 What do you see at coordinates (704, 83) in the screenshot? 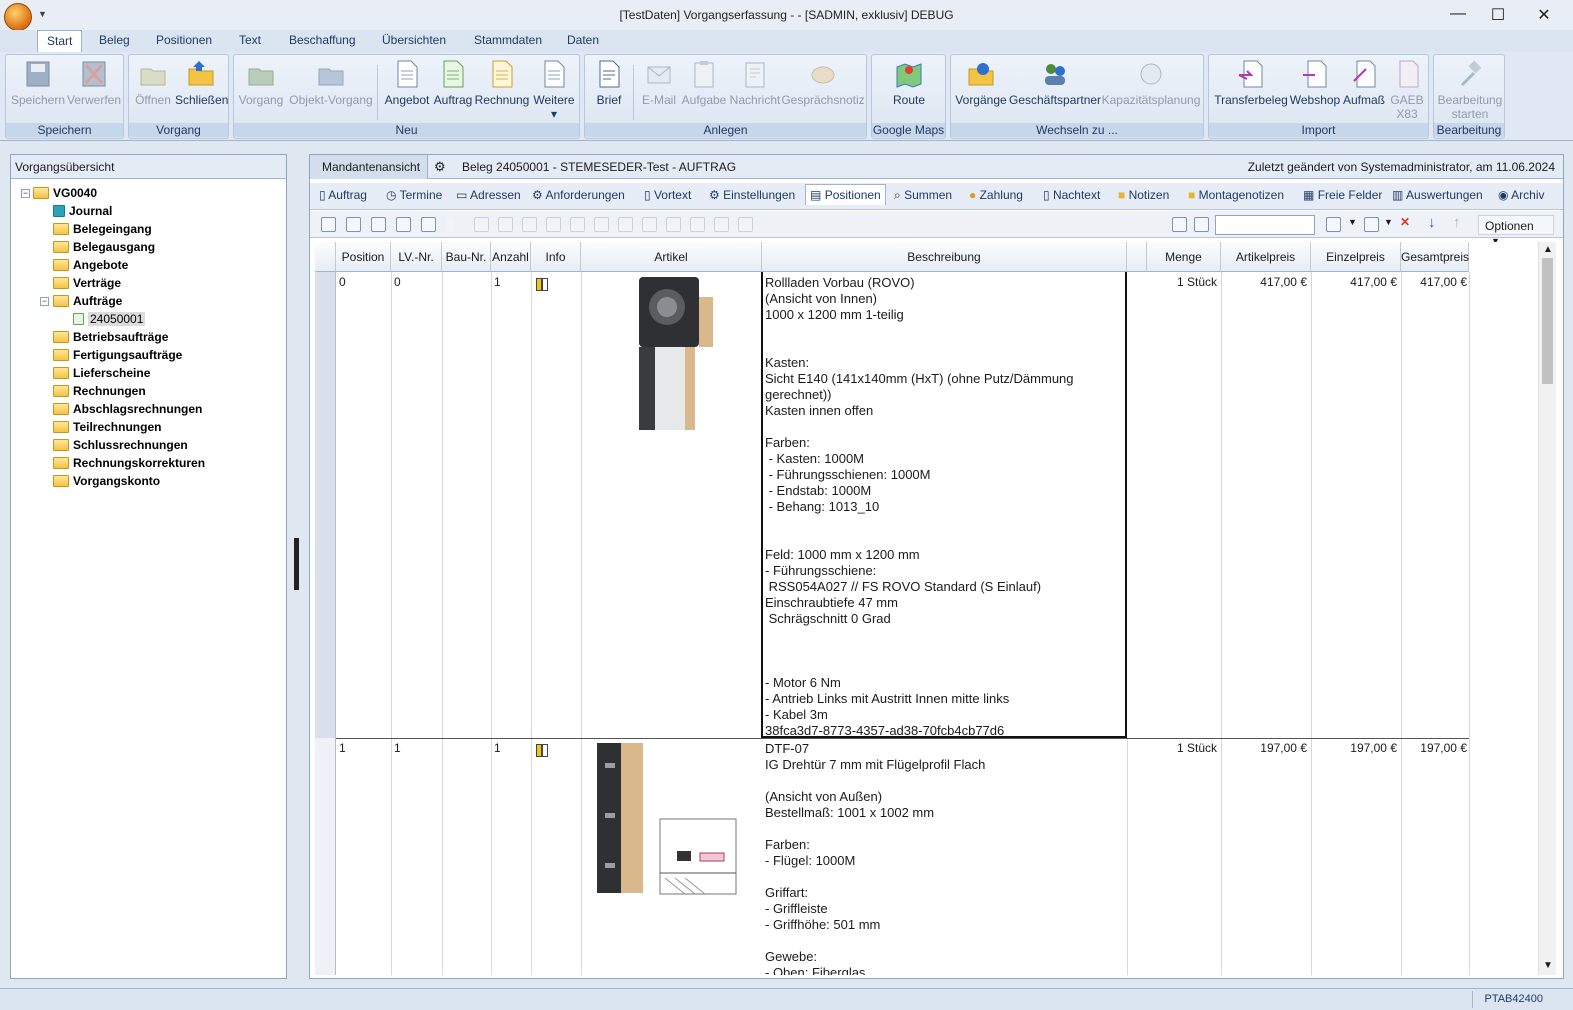
I see `aufgabe-button: Aufgabe` at bounding box center [704, 83].